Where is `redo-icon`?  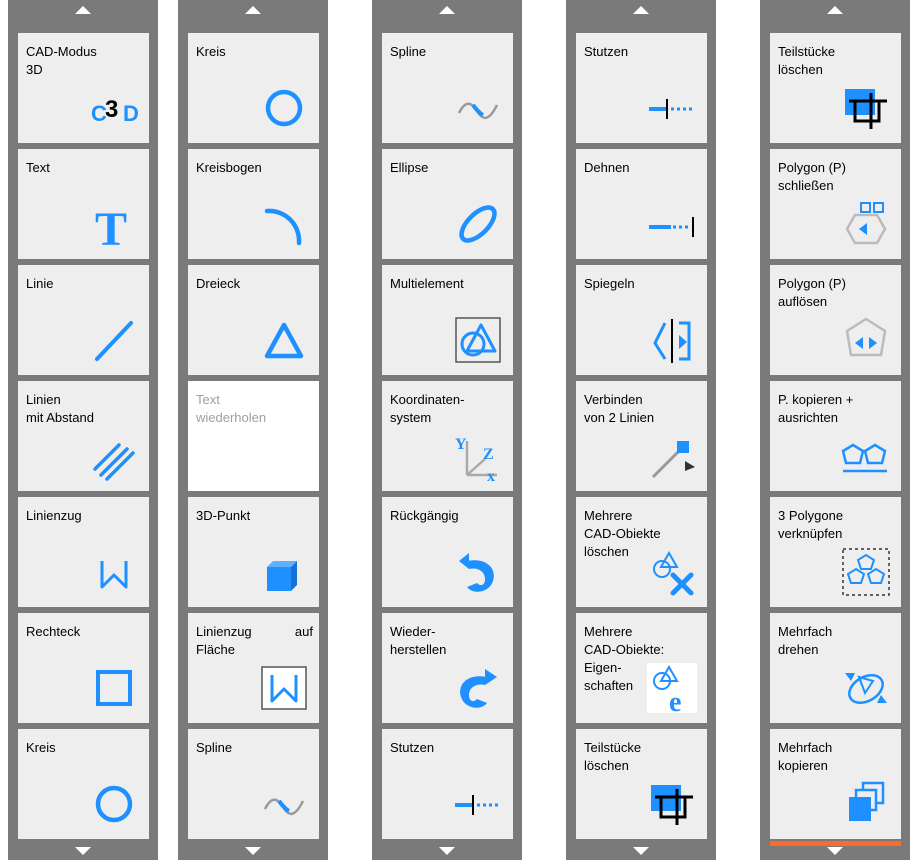
redo-icon is located at coordinates (478, 688).